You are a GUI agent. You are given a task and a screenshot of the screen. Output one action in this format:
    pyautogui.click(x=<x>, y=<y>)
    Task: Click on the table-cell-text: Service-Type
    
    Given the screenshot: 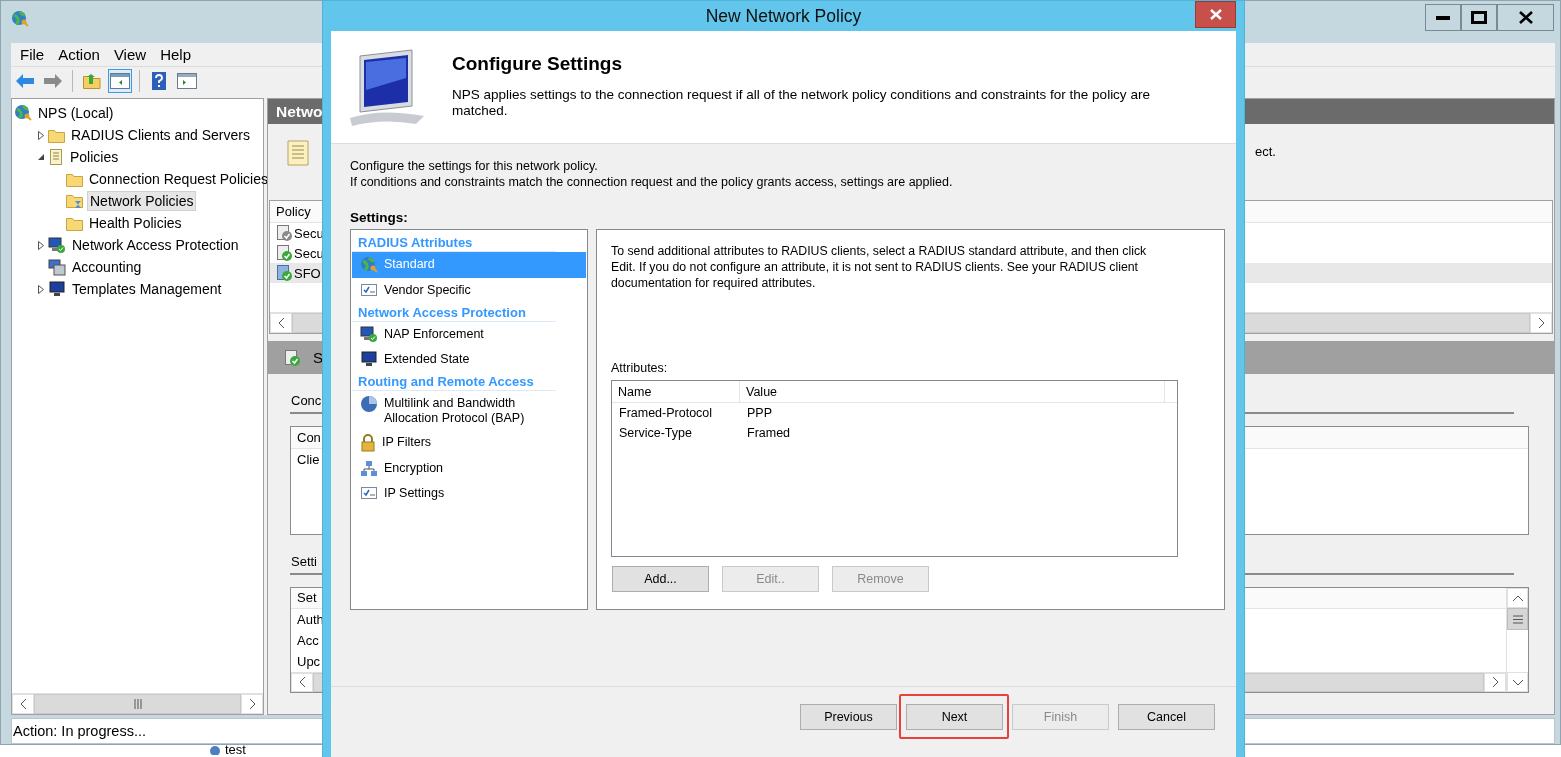 What is the action you would take?
    pyautogui.click(x=655, y=433)
    